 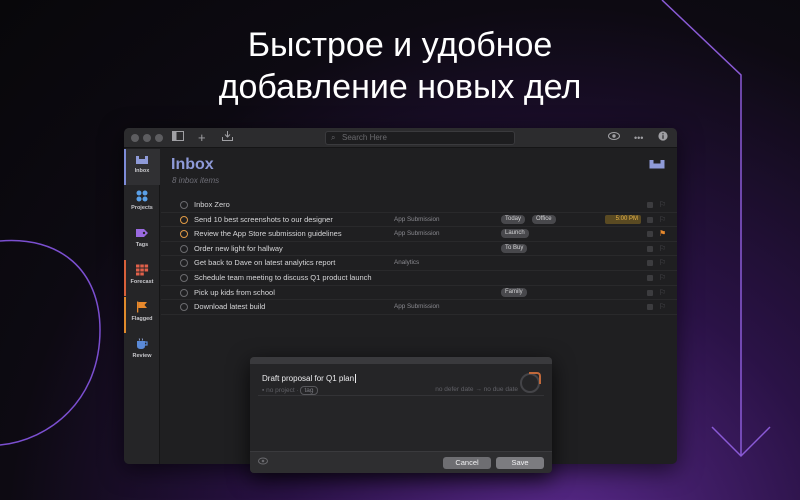 I want to click on zoom-window-button, so click(x=159, y=138).